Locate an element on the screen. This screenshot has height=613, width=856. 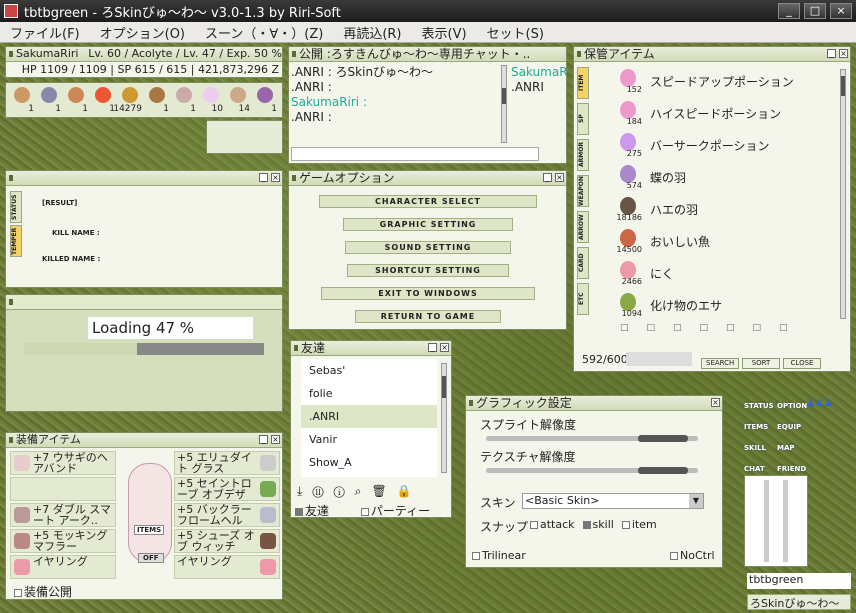
storage-item: 1094 化け物のエサ is located at coordinates (724, 306).